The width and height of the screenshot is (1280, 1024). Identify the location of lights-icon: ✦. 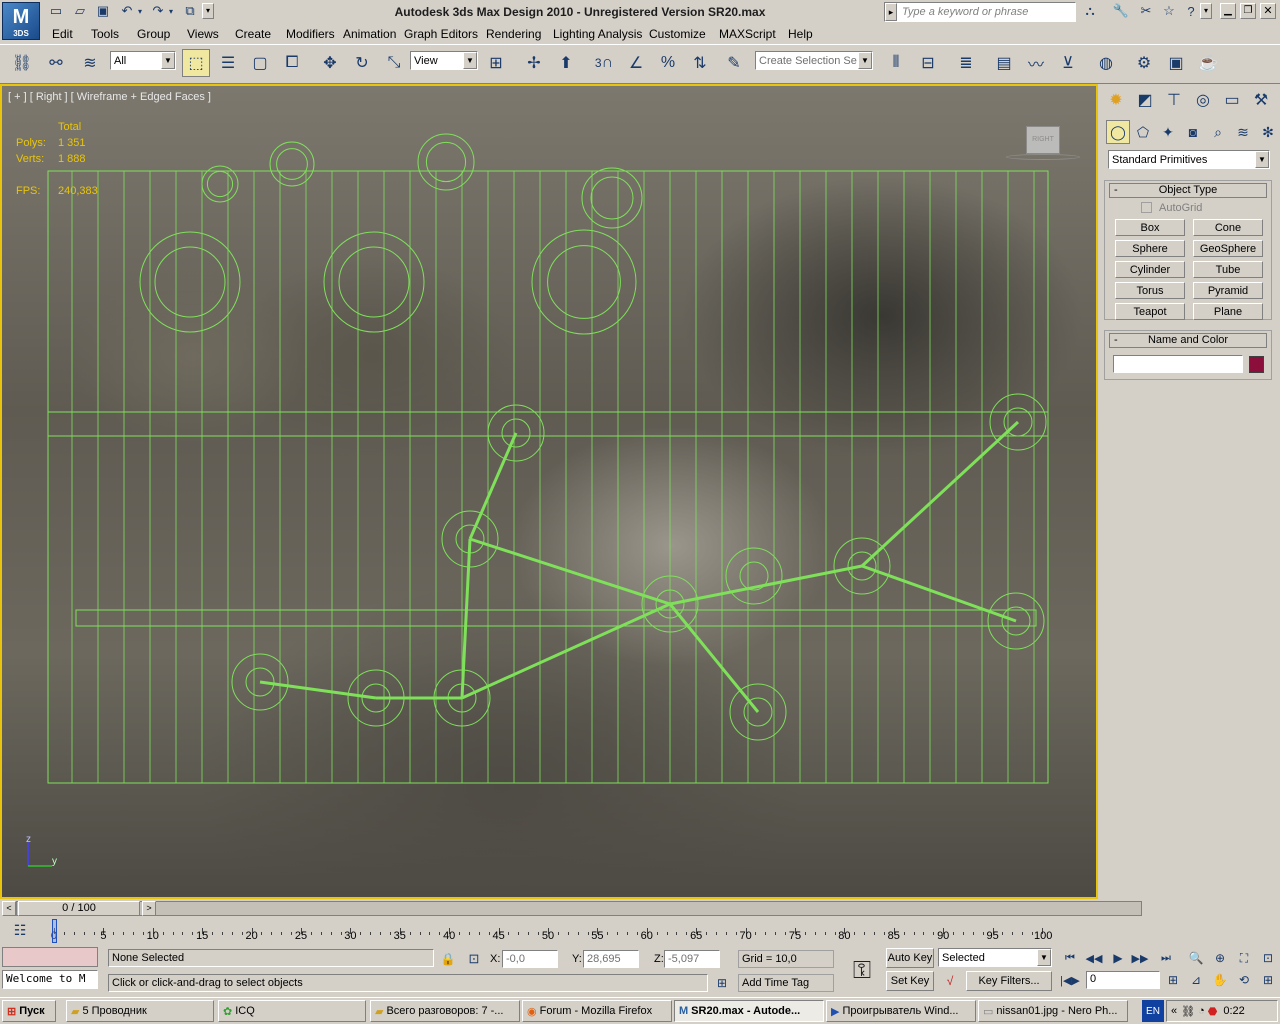
(1168, 132).